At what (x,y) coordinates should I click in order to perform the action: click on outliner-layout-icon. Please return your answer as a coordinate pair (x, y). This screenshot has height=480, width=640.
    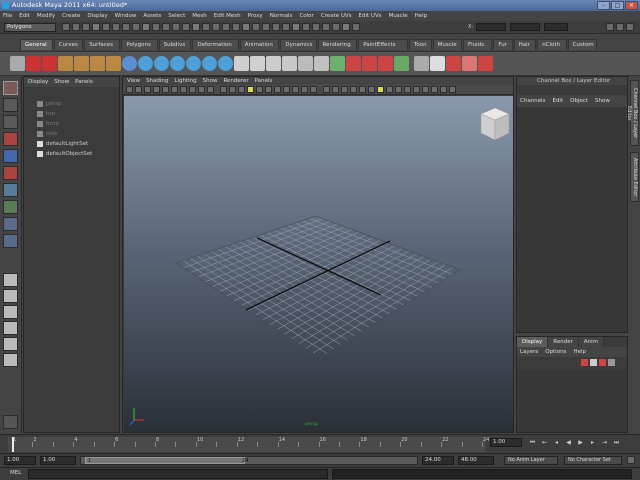
    Looking at the image, I should click on (10, 360).